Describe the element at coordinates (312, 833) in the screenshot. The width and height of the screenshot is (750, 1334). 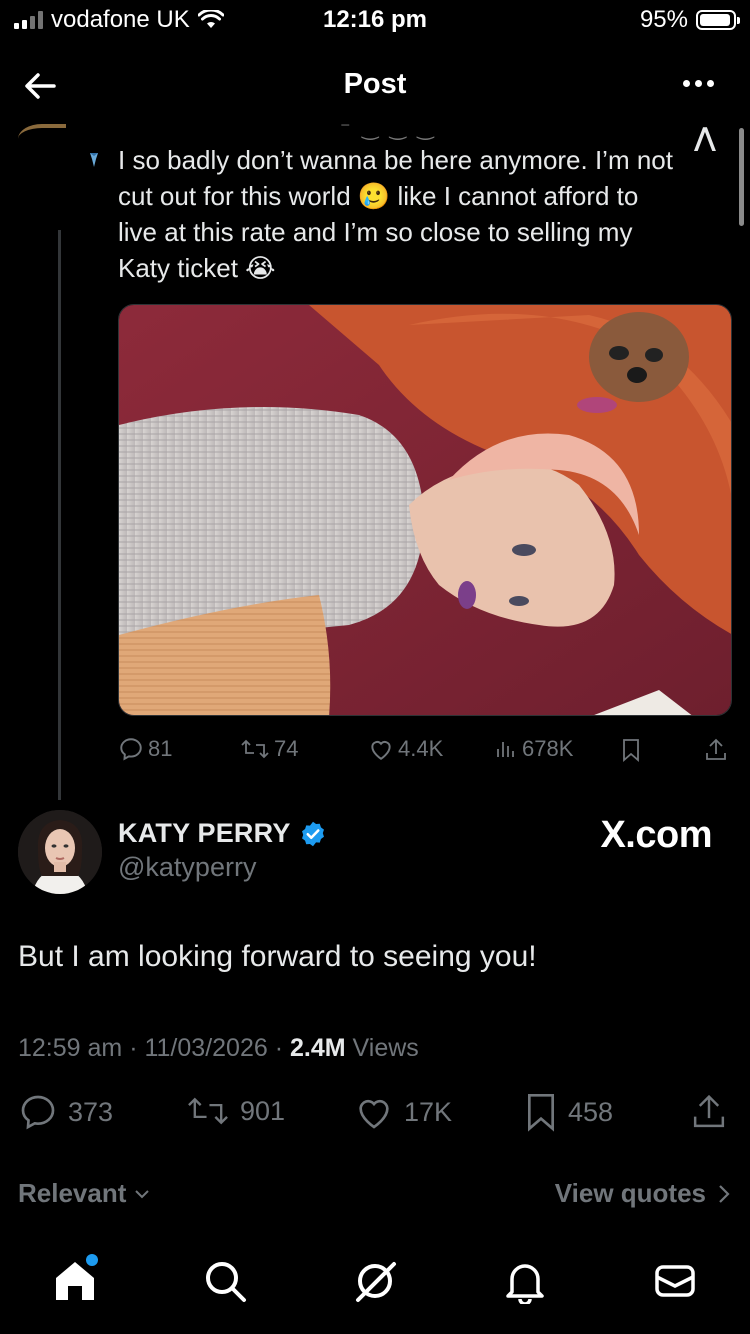
I see `verified-badge-icon` at that location.